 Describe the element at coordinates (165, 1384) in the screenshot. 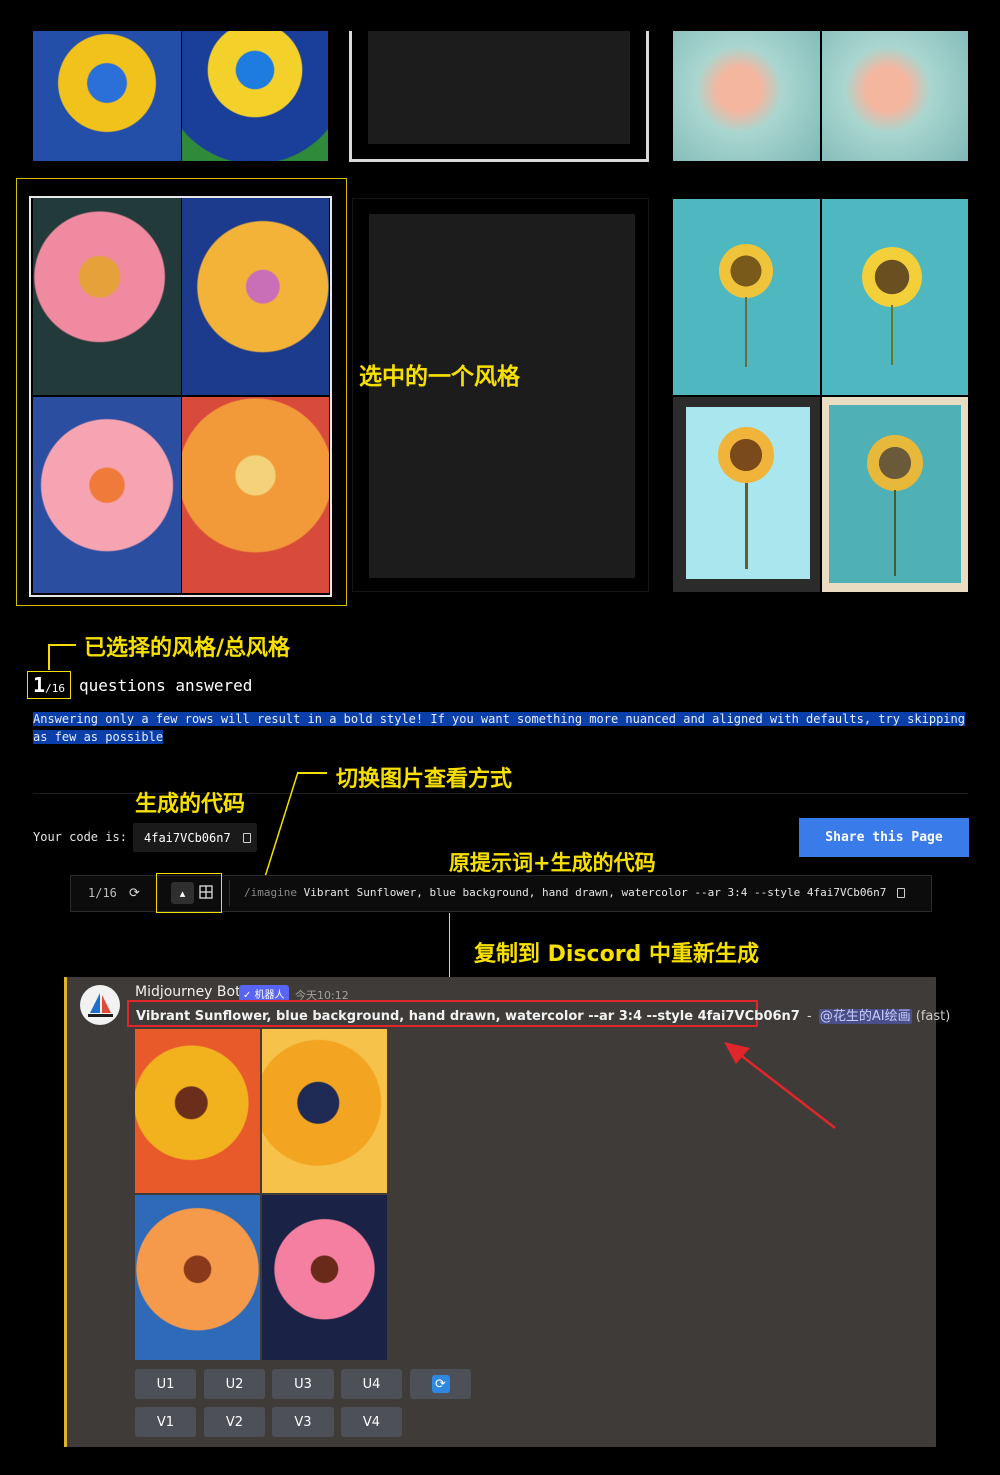

I see `upscale-button-1: U1` at that location.